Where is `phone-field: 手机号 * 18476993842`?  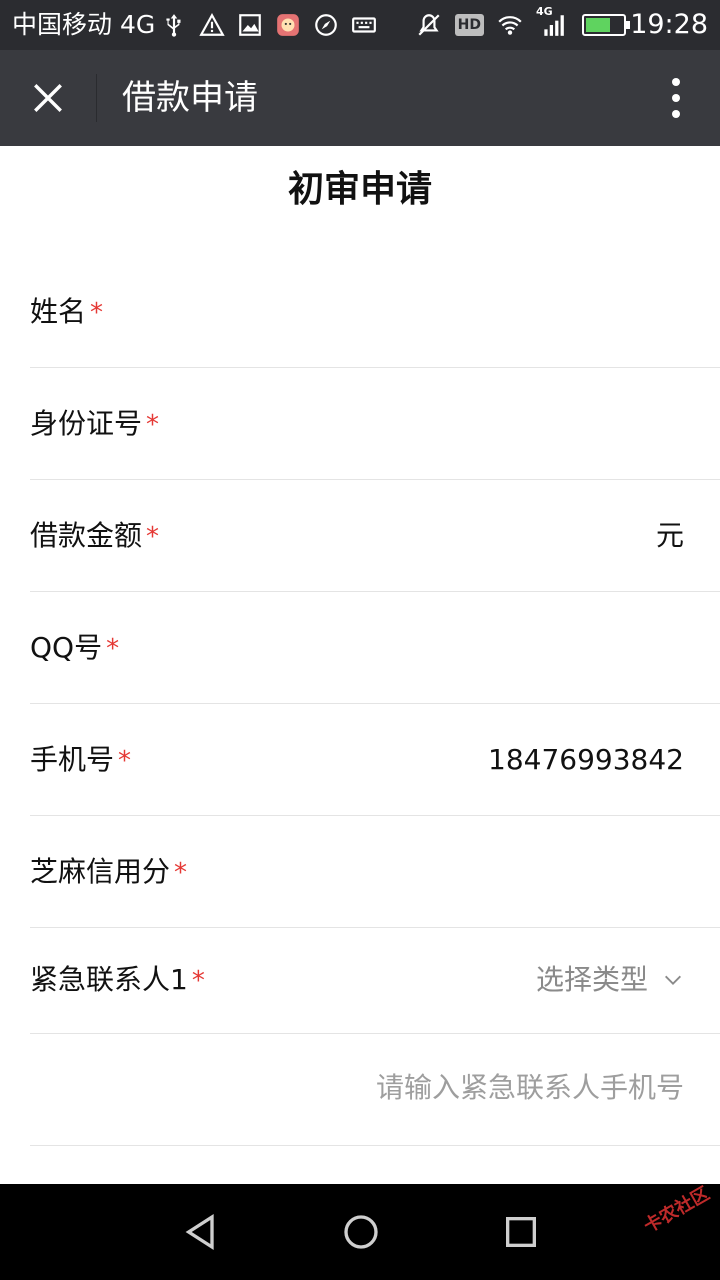 phone-field: 手机号 * 18476993842 is located at coordinates (375, 760).